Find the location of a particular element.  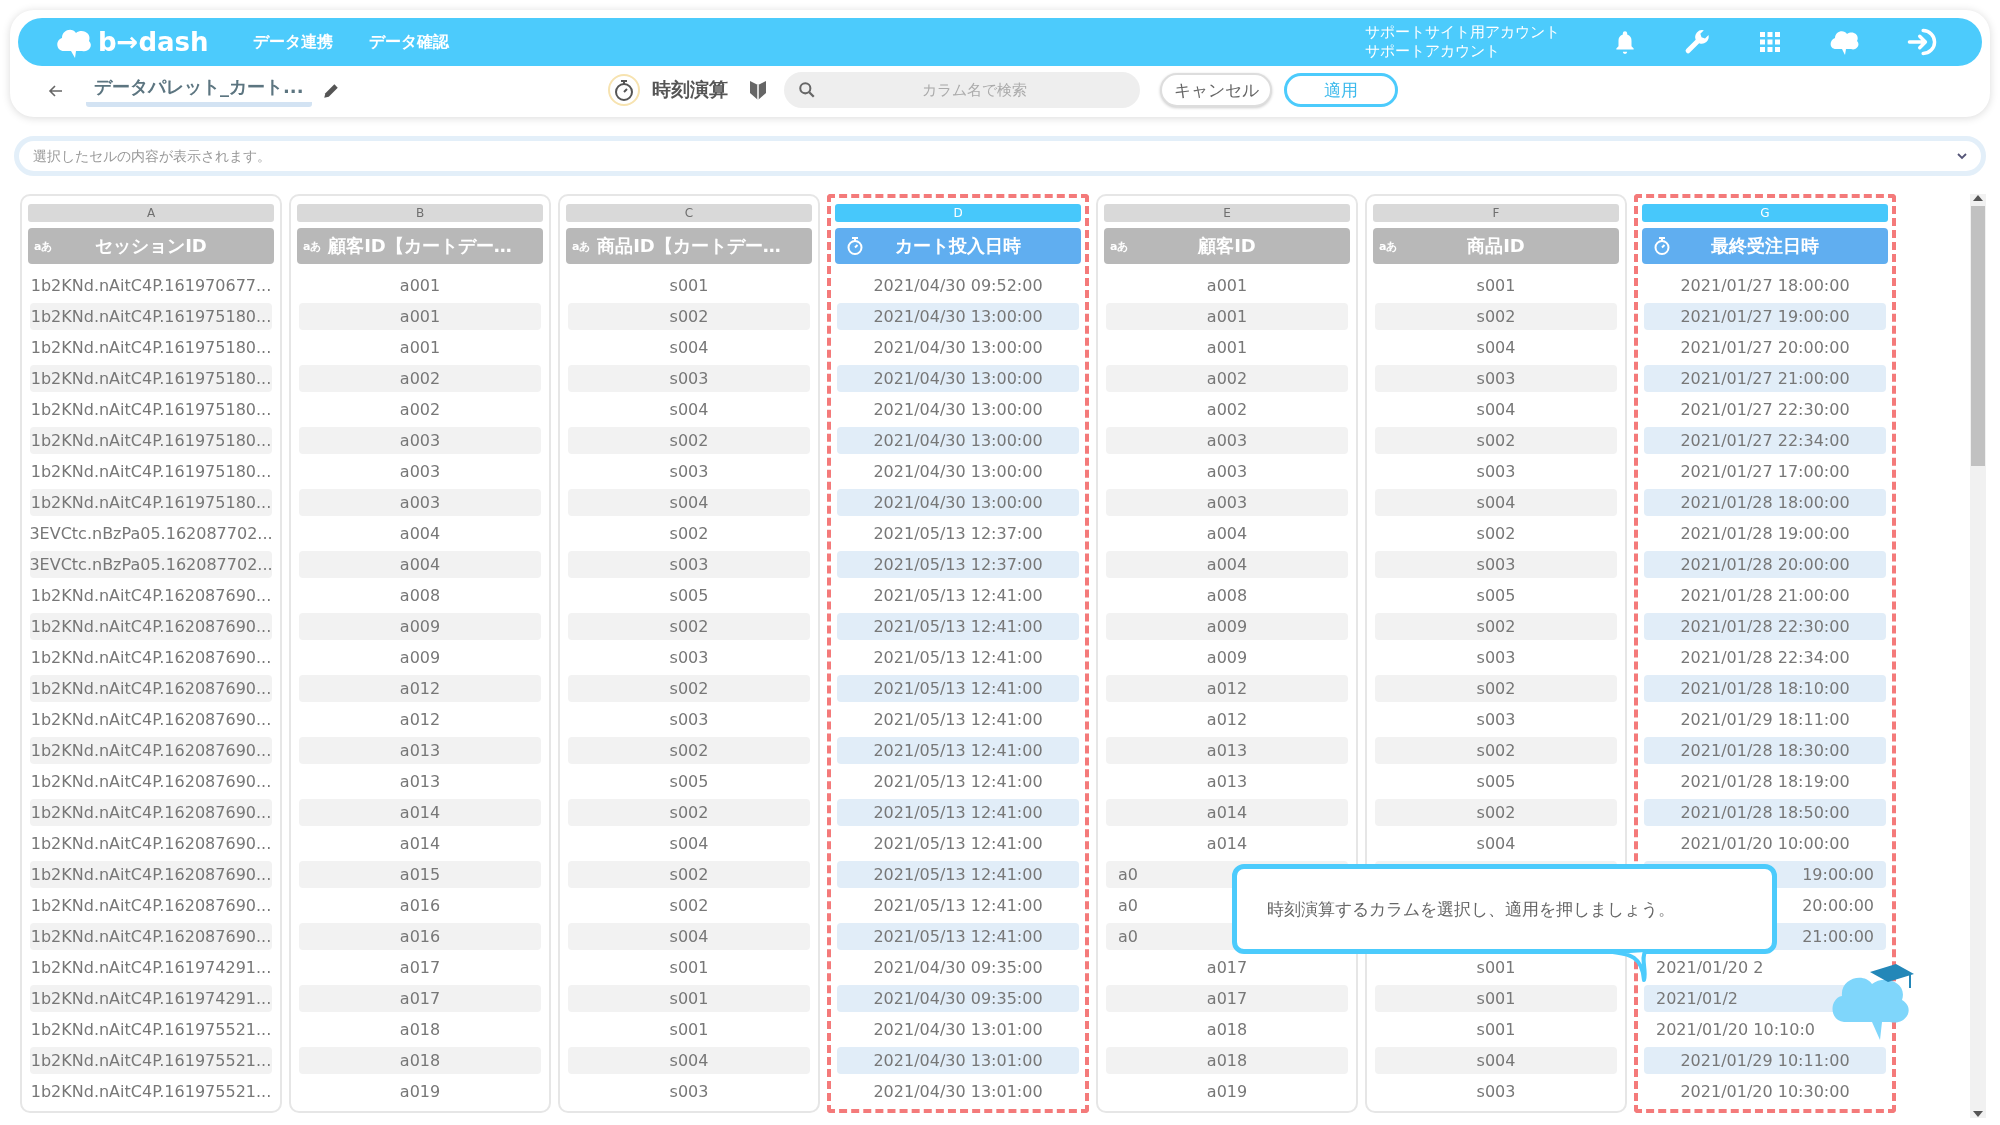

table-cell: 2021/04/30 09:52:00 is located at coordinates (958, 285).